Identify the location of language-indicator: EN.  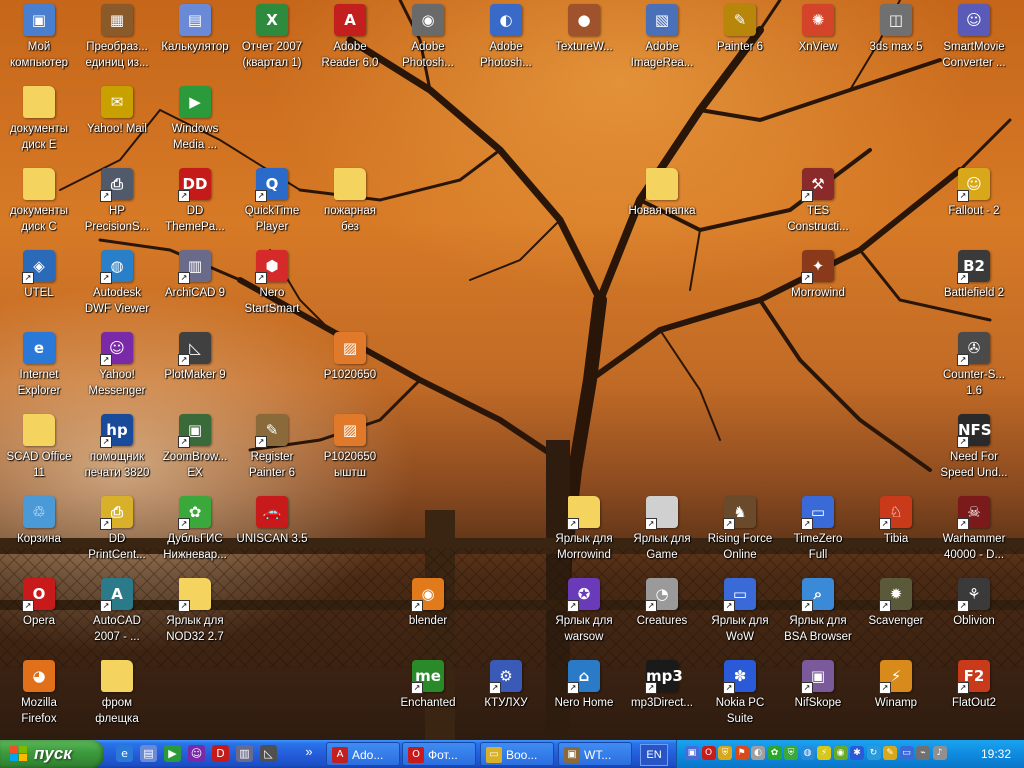
(654, 755).